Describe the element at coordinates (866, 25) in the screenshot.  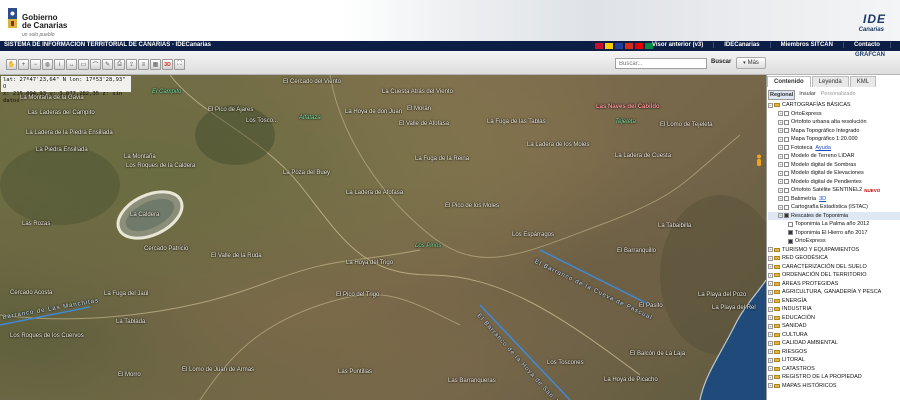
I see `idecanarias-logo: IDE Canarias` at that location.